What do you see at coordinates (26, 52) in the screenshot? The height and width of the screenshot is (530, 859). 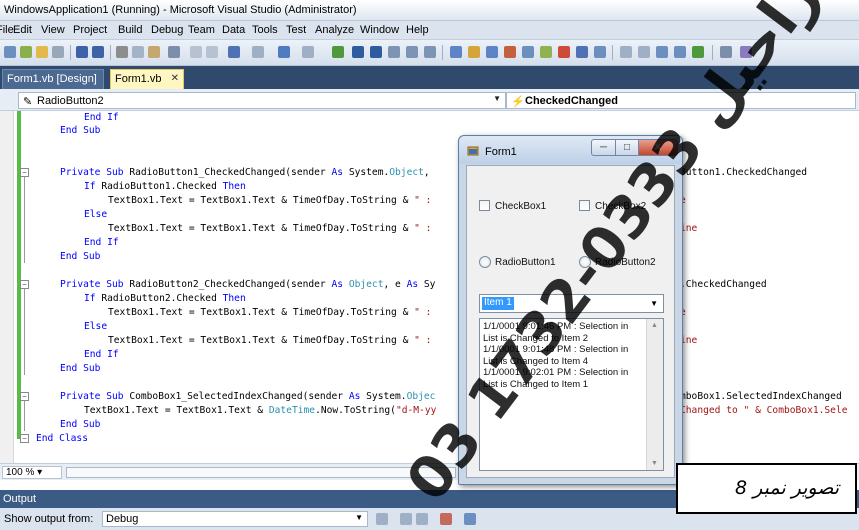 I see `add-item-icon` at bounding box center [26, 52].